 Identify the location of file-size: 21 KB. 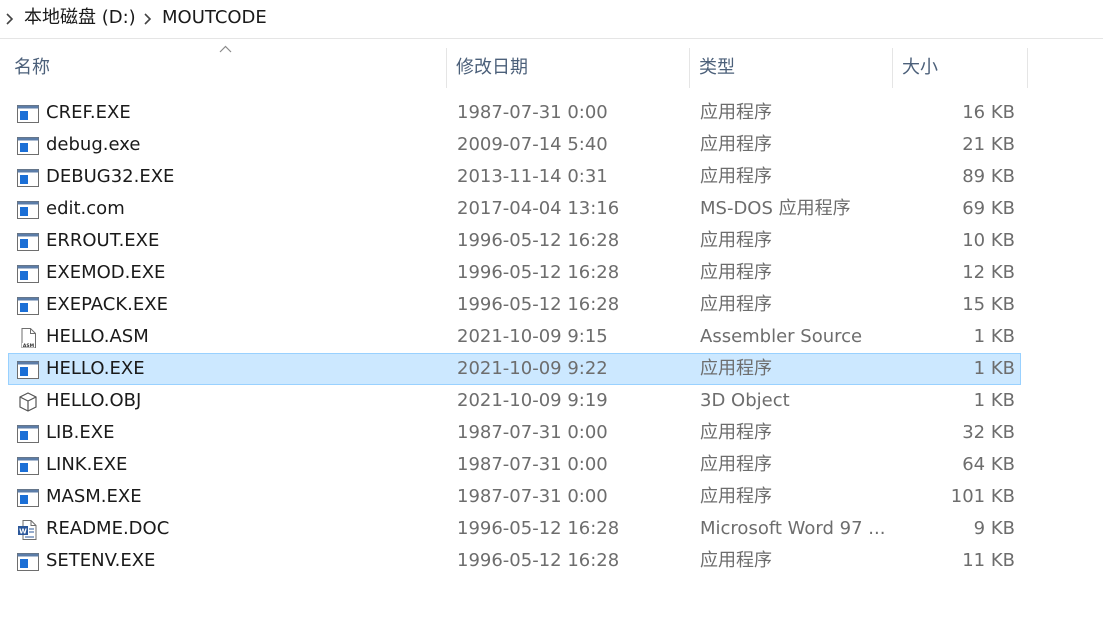
(988, 144).